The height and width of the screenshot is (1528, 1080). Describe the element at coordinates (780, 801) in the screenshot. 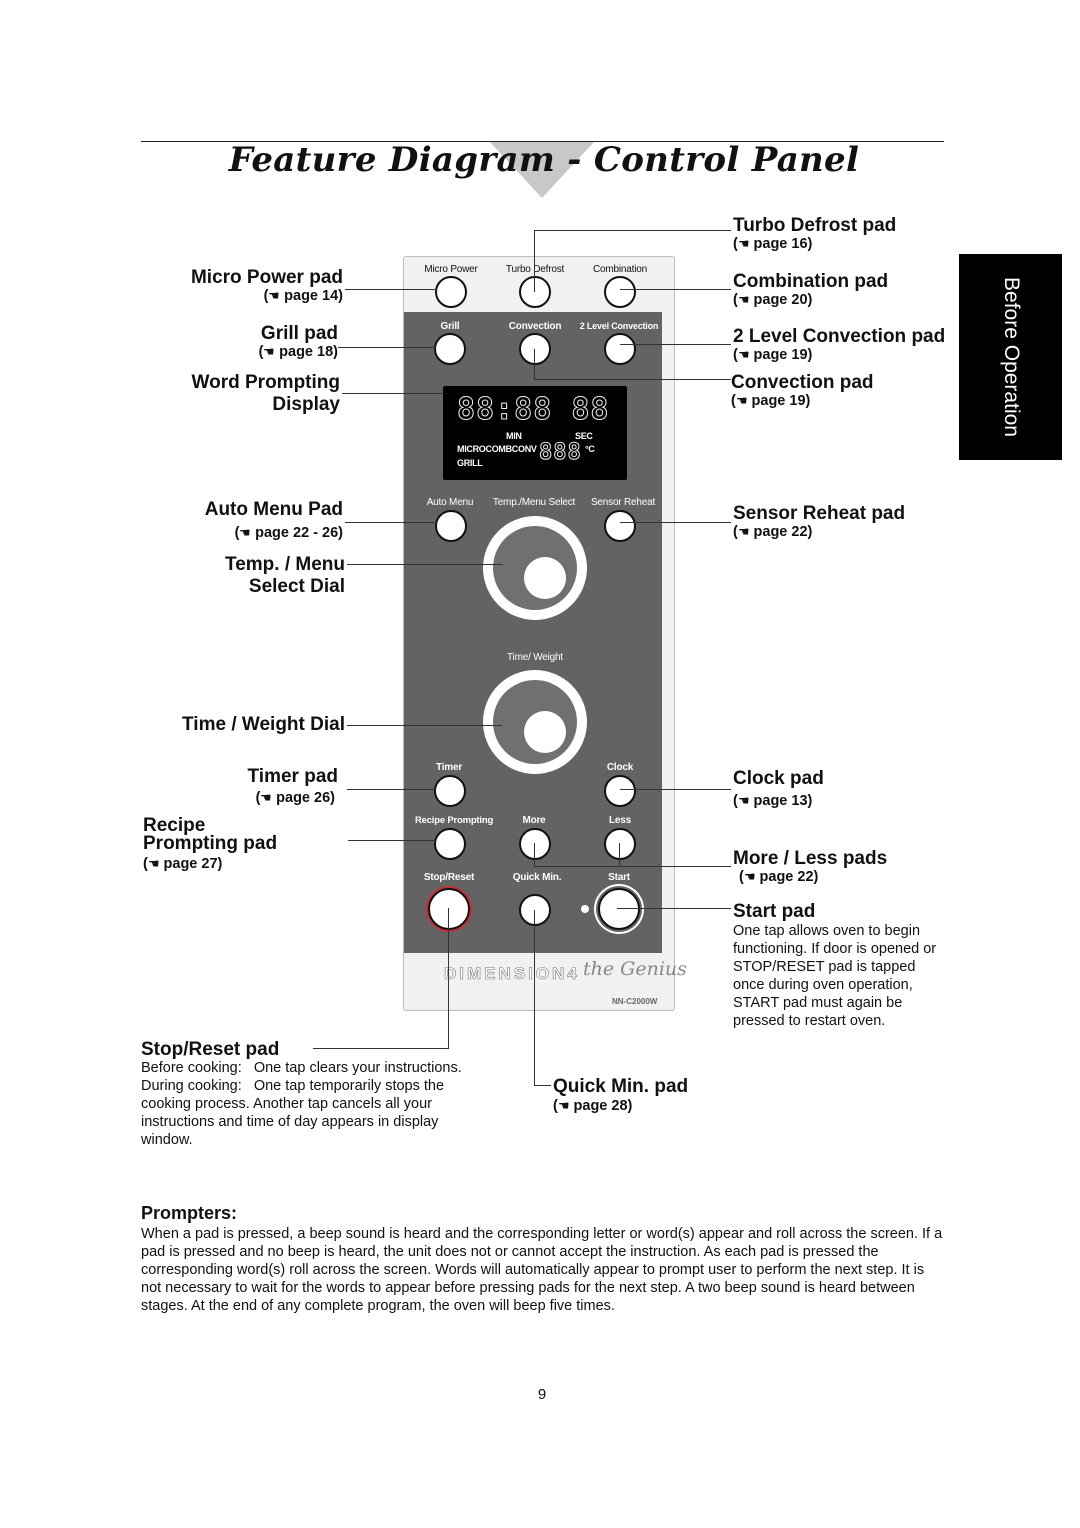

I see `page-ref: page 13` at that location.